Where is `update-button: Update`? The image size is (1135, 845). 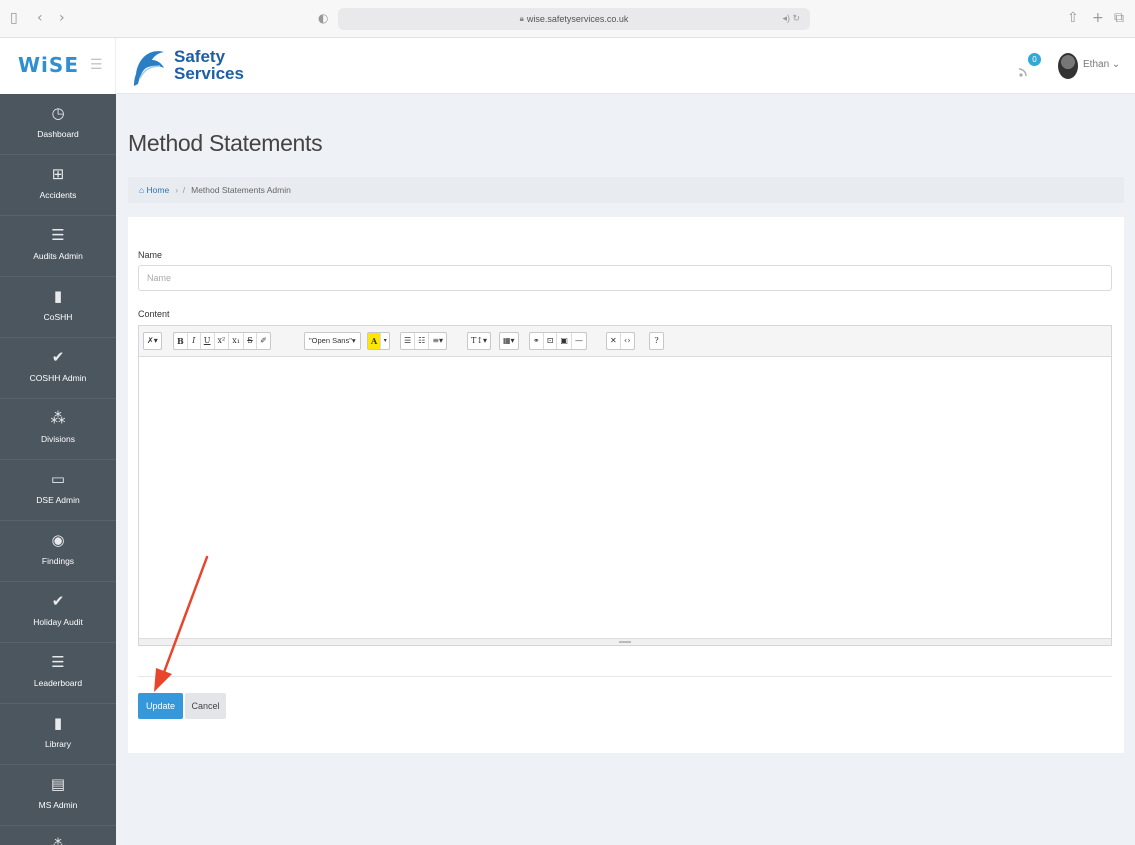 update-button: Update is located at coordinates (160, 706).